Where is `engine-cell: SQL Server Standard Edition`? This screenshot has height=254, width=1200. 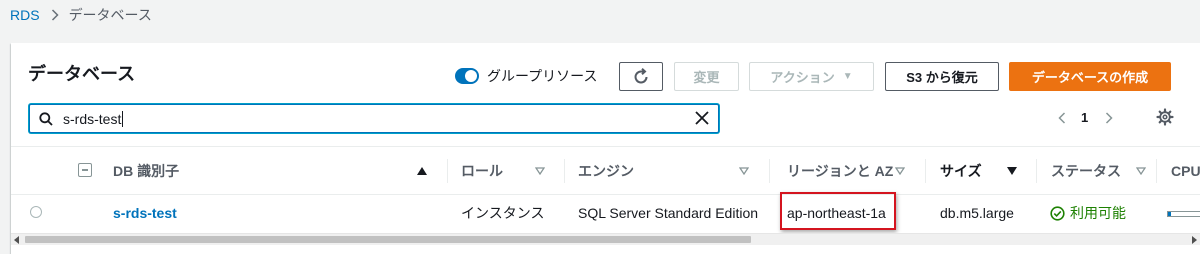
engine-cell: SQL Server Standard Edition is located at coordinates (668, 213).